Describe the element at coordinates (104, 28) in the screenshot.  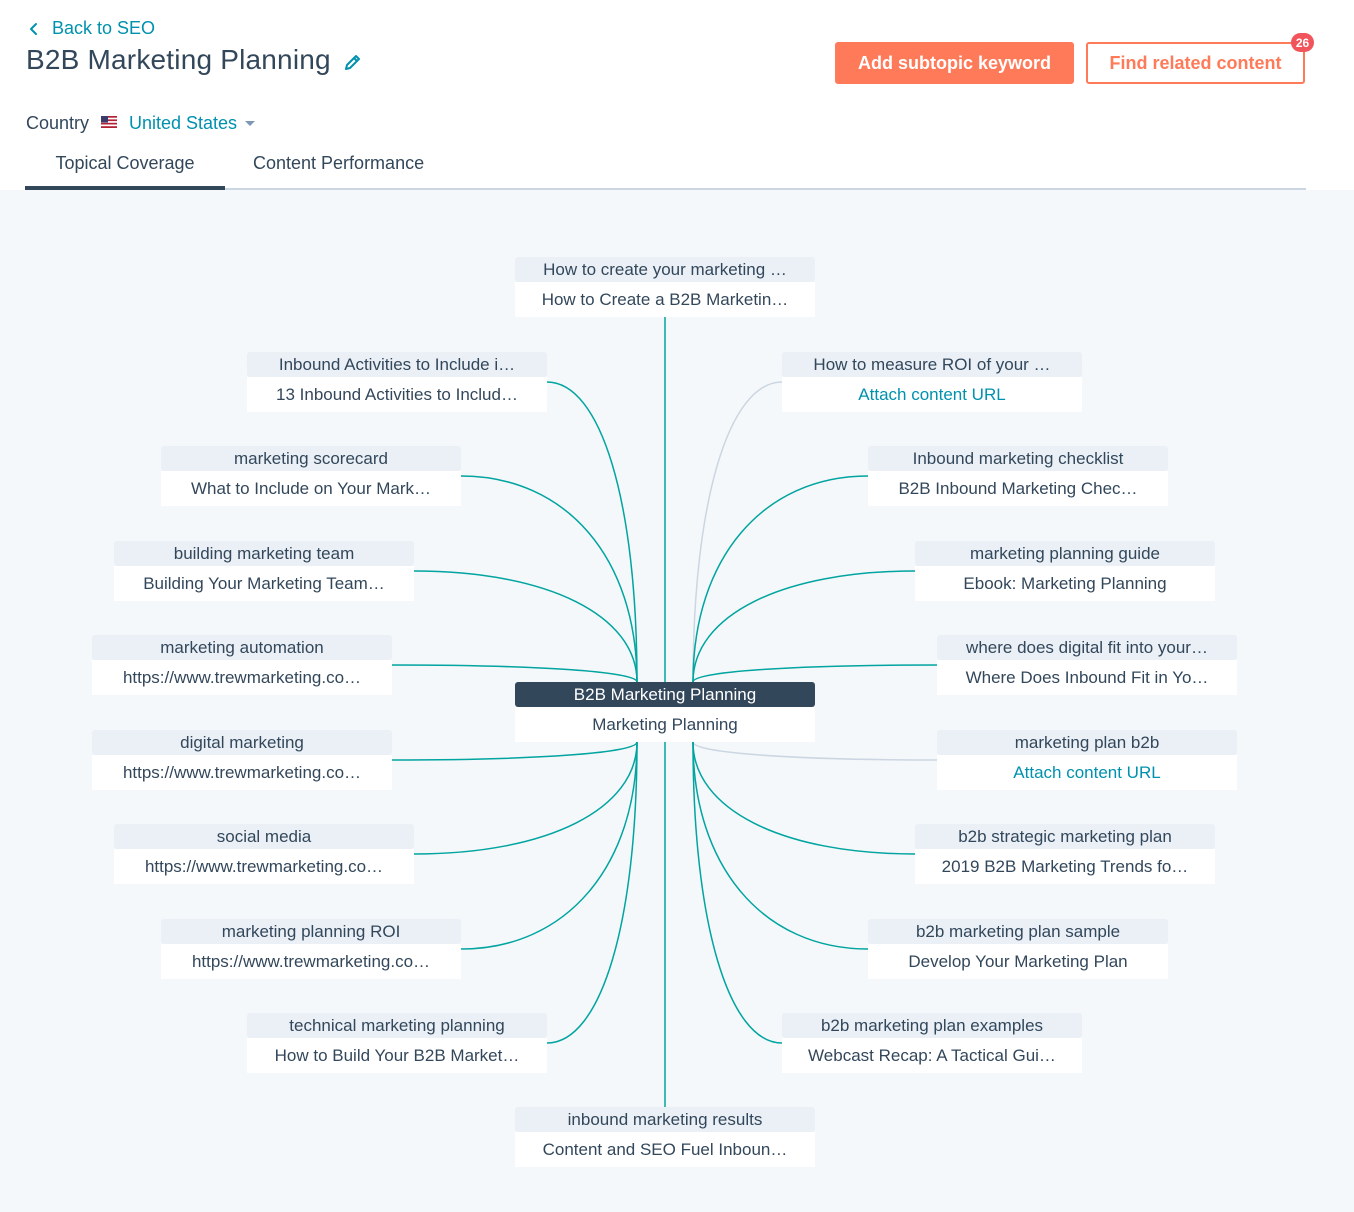
I see `back-link-label: Back to SEO` at that location.